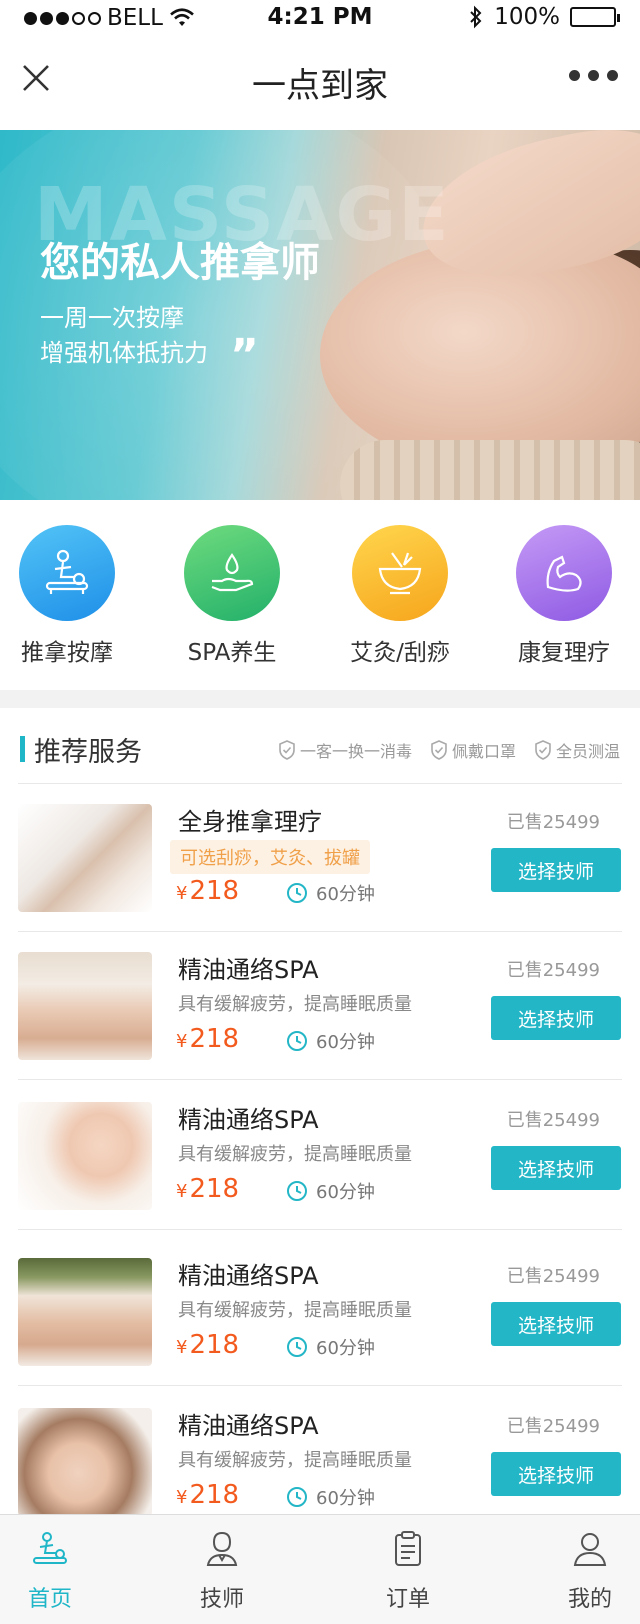  I want to click on category-label: 推拿按摩, so click(67, 653).